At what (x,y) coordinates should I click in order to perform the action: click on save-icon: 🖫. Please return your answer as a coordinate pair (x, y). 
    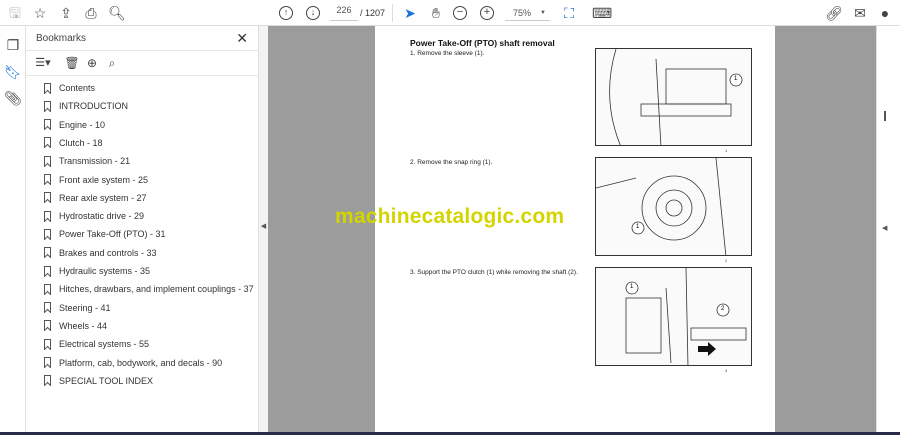
    Looking at the image, I should click on (15, 13).